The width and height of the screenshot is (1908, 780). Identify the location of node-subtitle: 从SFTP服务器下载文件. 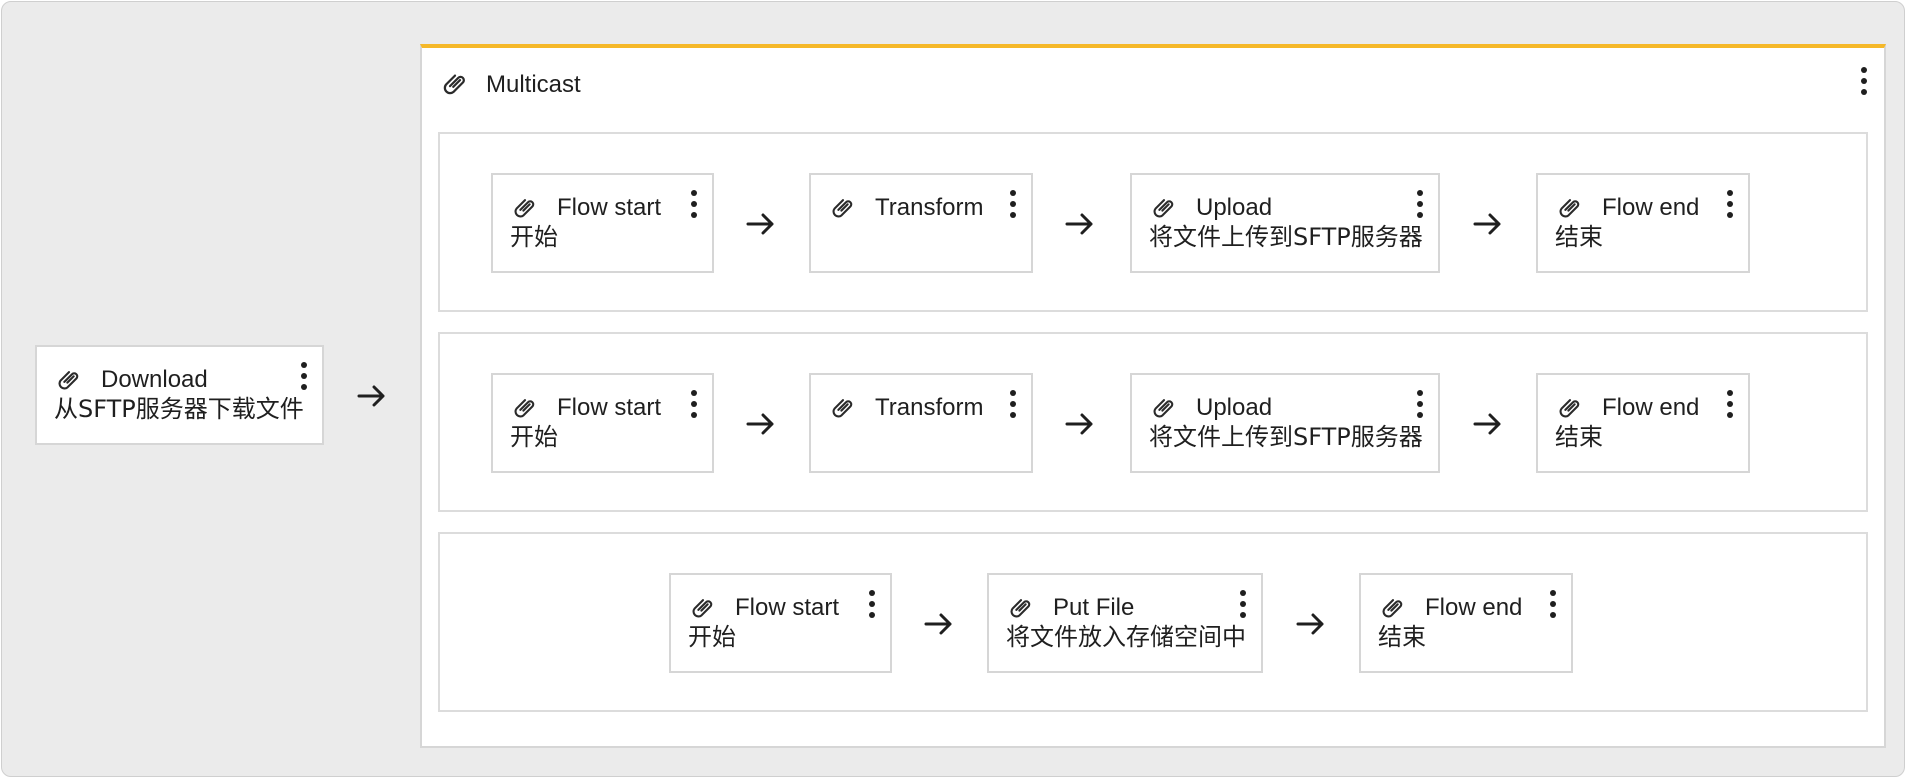
(179, 409).